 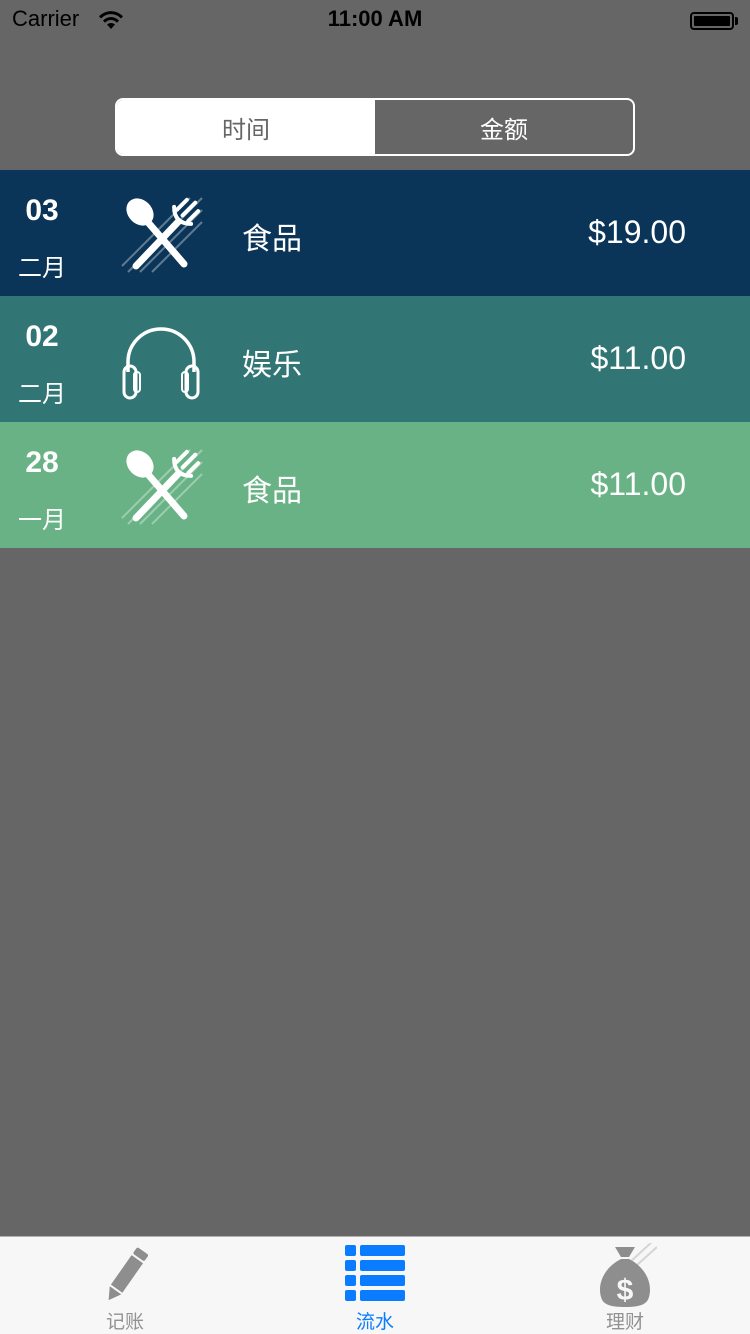 What do you see at coordinates (42, 210) in the screenshot?
I see `record-day: 03` at bounding box center [42, 210].